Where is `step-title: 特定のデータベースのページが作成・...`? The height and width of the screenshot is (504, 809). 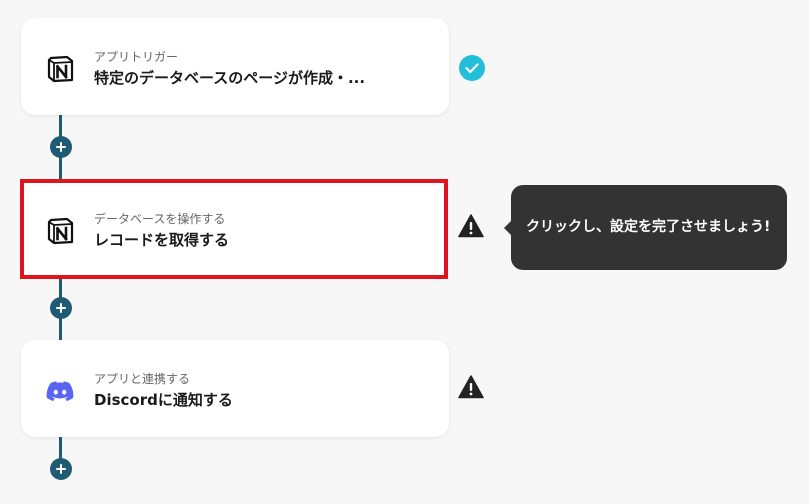
step-title: 特定のデータベースのページが作成・... is located at coordinates (230, 78).